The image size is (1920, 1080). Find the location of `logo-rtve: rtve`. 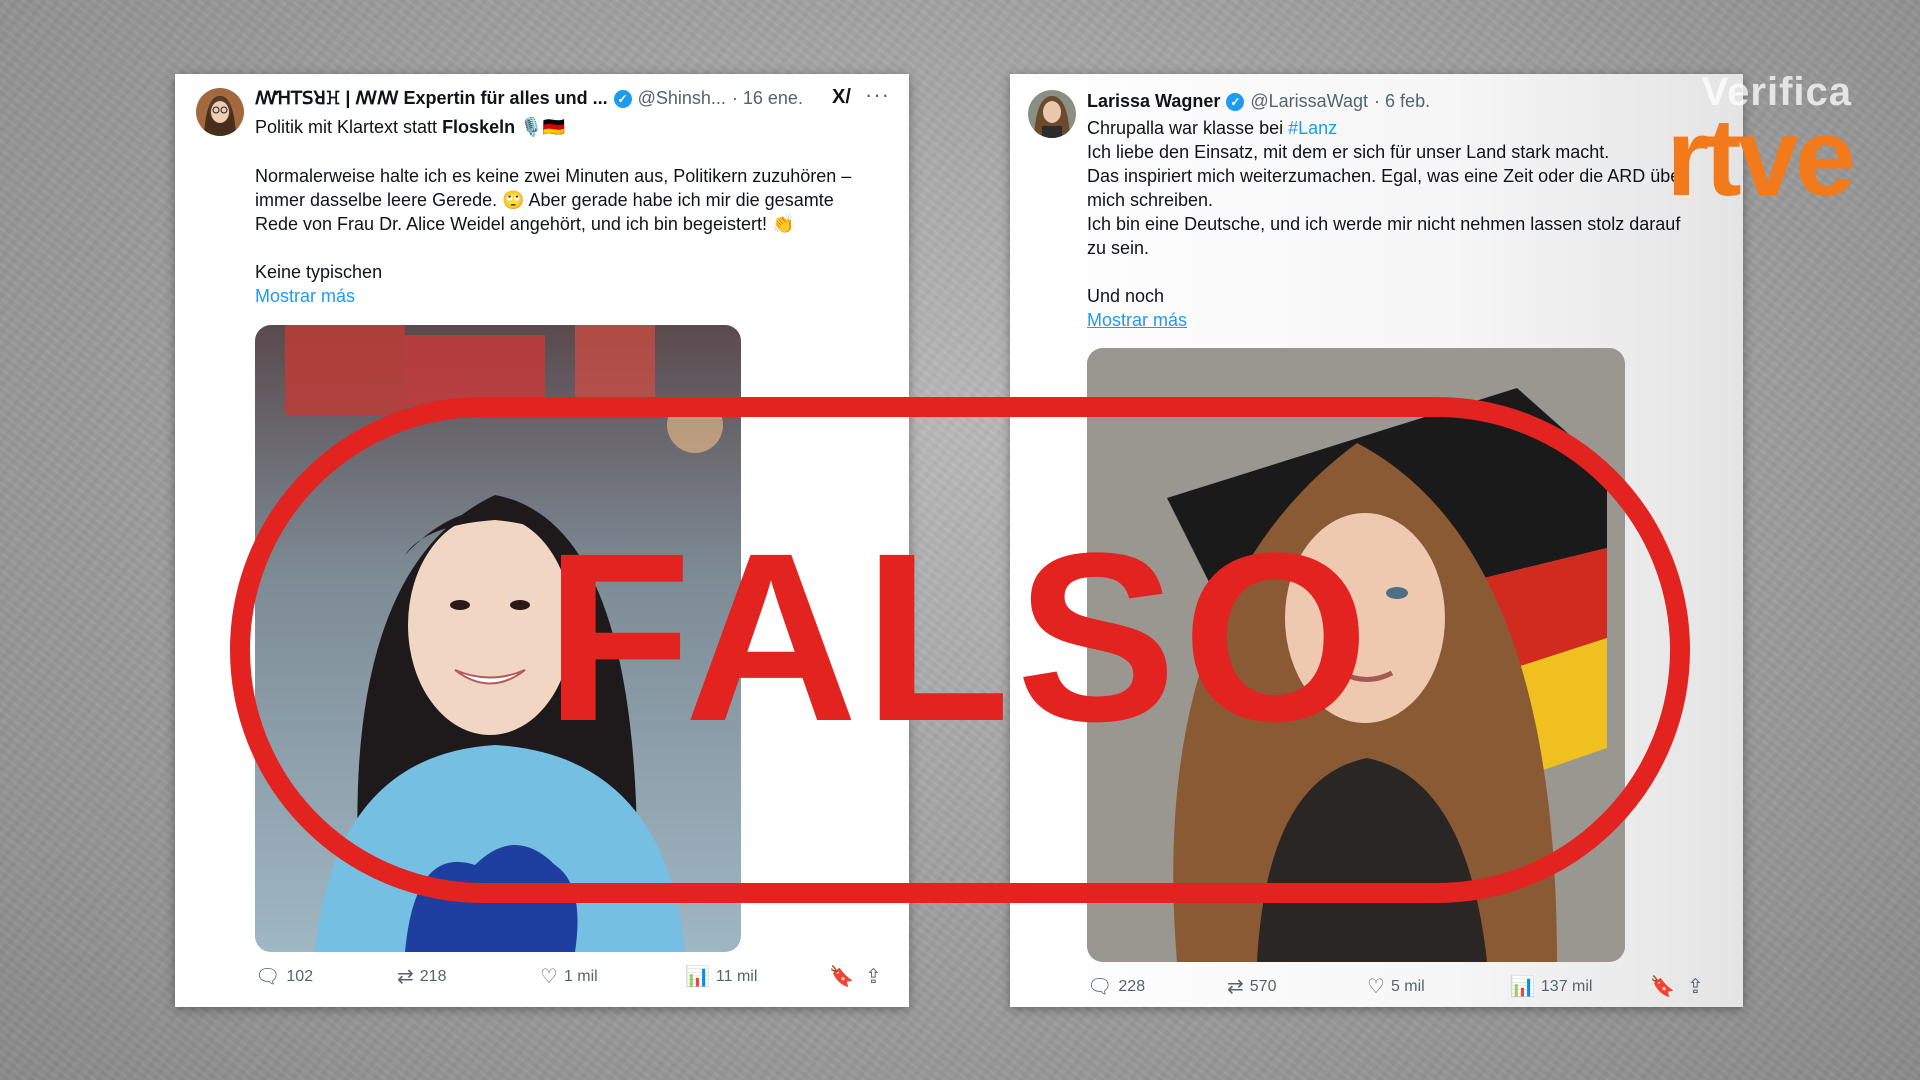

logo-rtve: rtve is located at coordinates (1761, 157).